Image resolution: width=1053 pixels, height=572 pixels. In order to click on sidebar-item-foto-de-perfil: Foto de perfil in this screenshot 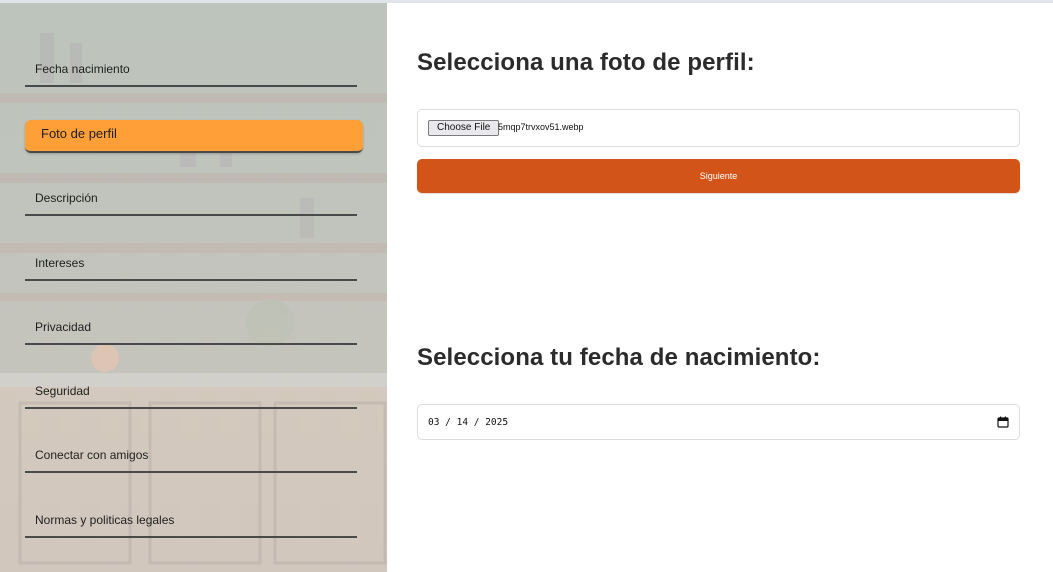, I will do `click(194, 136)`.